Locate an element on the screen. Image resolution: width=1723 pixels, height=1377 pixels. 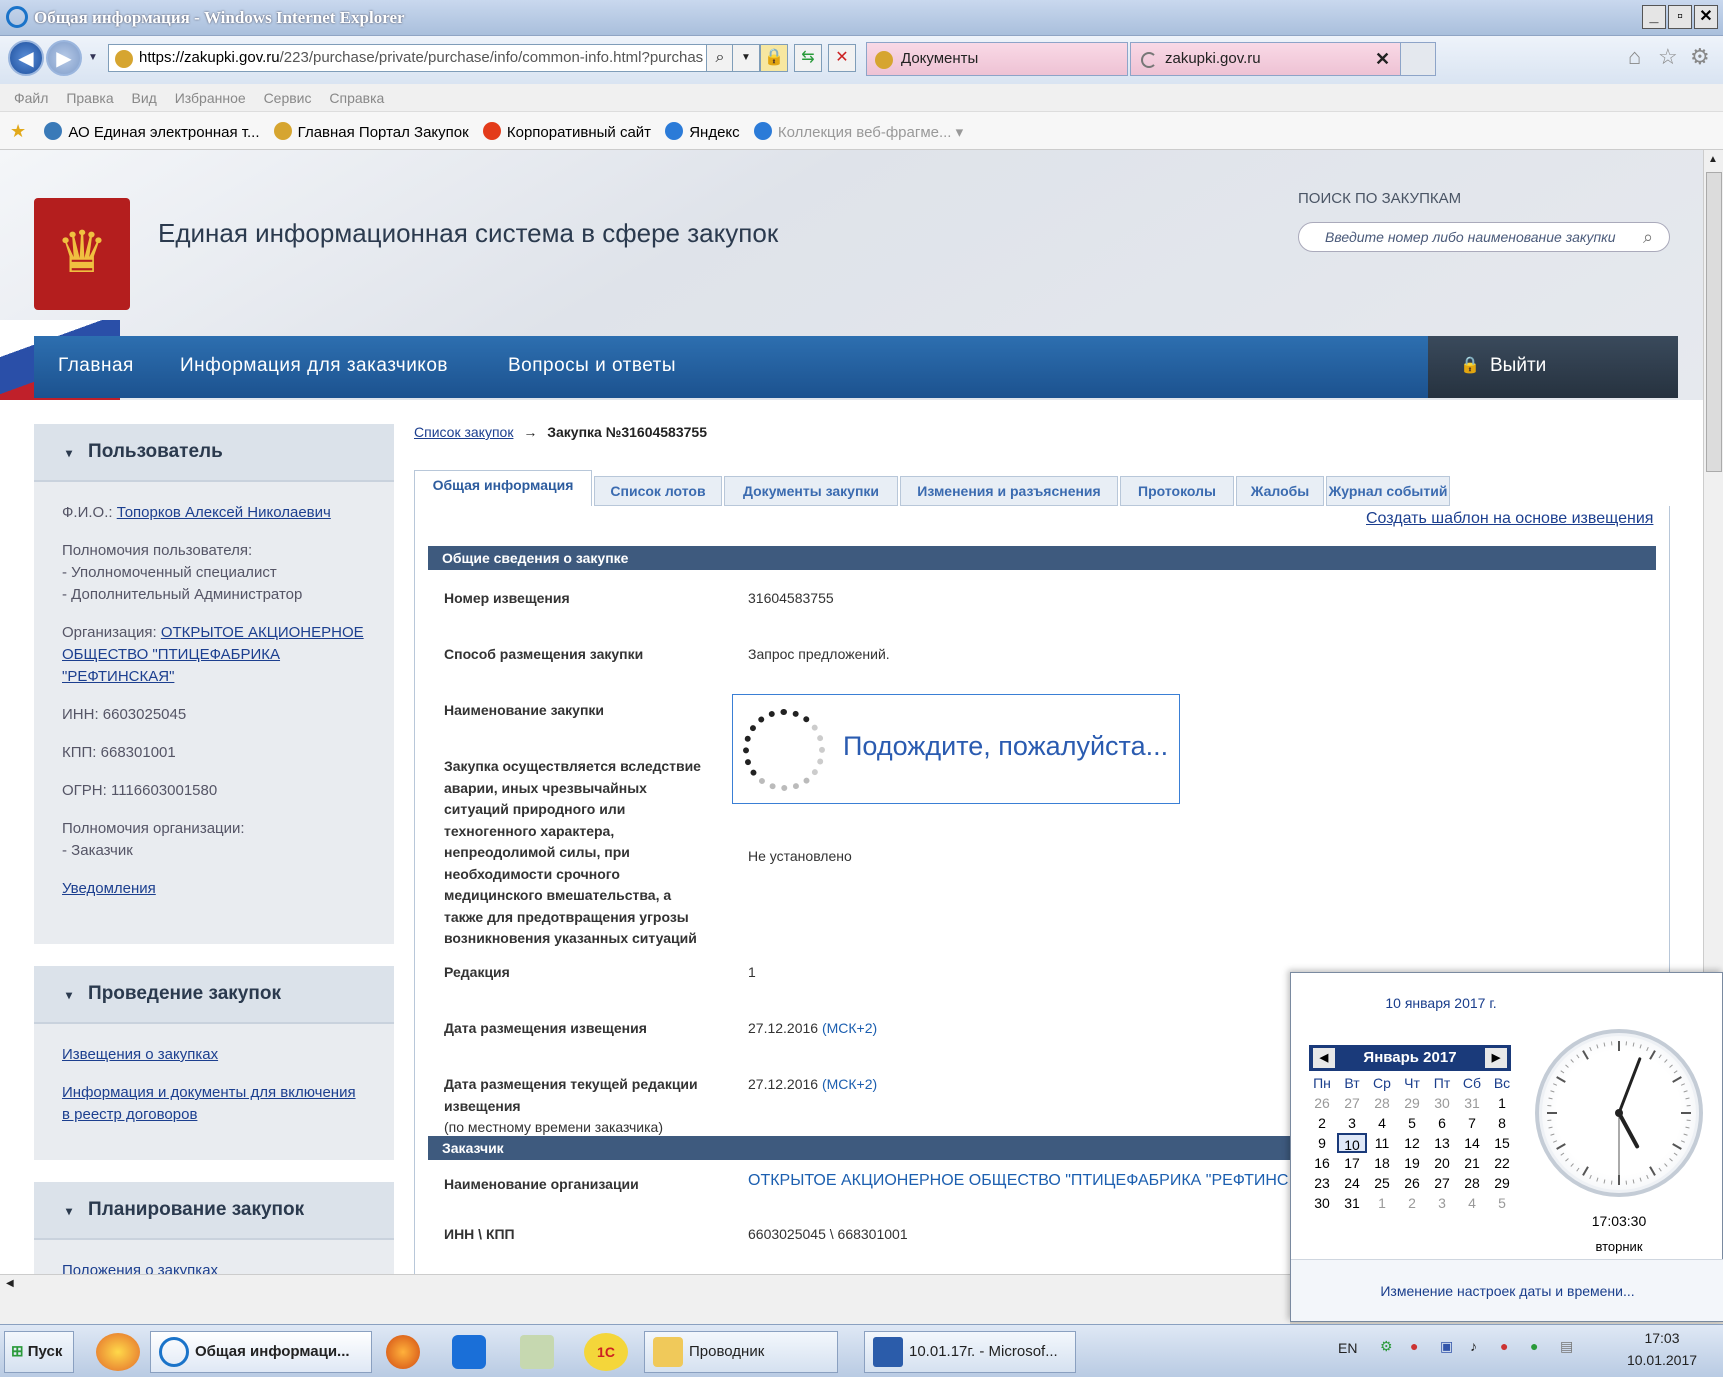
tab-changes: Изменения и разъяснения is located at coordinates (1009, 491).